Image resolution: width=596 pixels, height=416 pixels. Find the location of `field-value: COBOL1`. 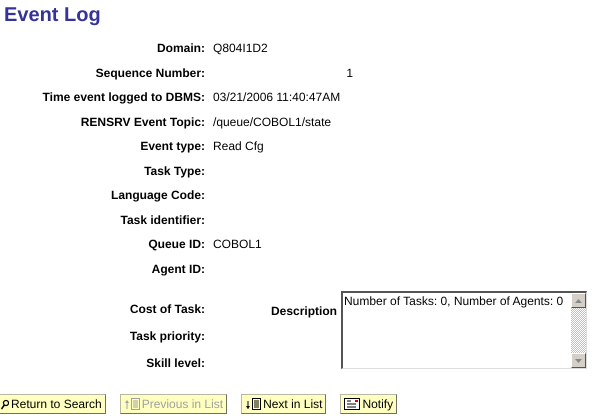

field-value: COBOL1 is located at coordinates (237, 245).